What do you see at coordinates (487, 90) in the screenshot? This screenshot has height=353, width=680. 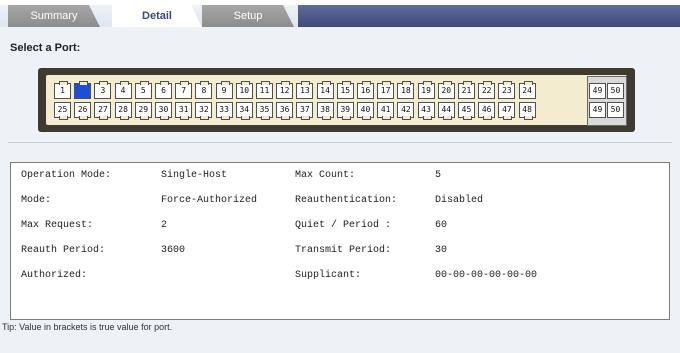 I see `port-22: 22` at bounding box center [487, 90].